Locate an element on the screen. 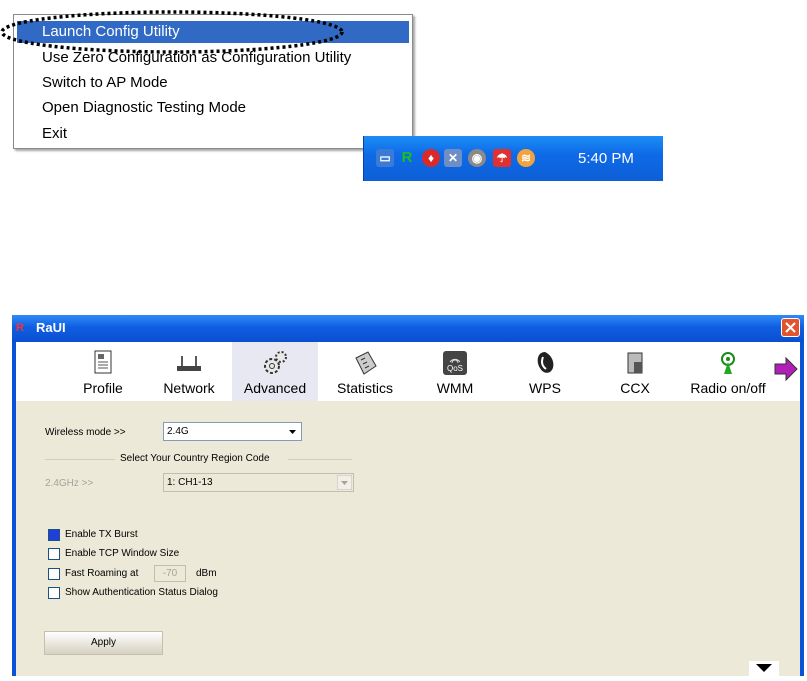 This screenshot has width=807, height=681. tcp-window-label: Enable TCP Window Size is located at coordinates (122, 553).